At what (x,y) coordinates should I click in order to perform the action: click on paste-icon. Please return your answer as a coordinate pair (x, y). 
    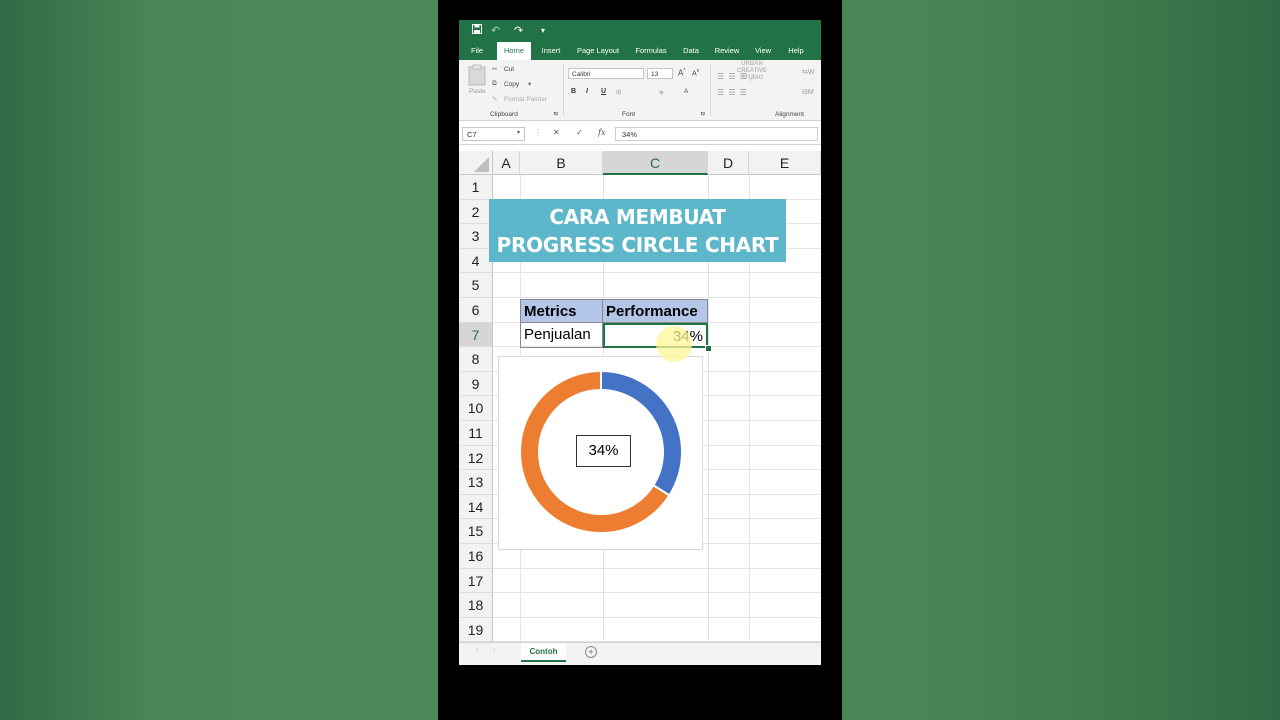
    Looking at the image, I should click on (477, 75).